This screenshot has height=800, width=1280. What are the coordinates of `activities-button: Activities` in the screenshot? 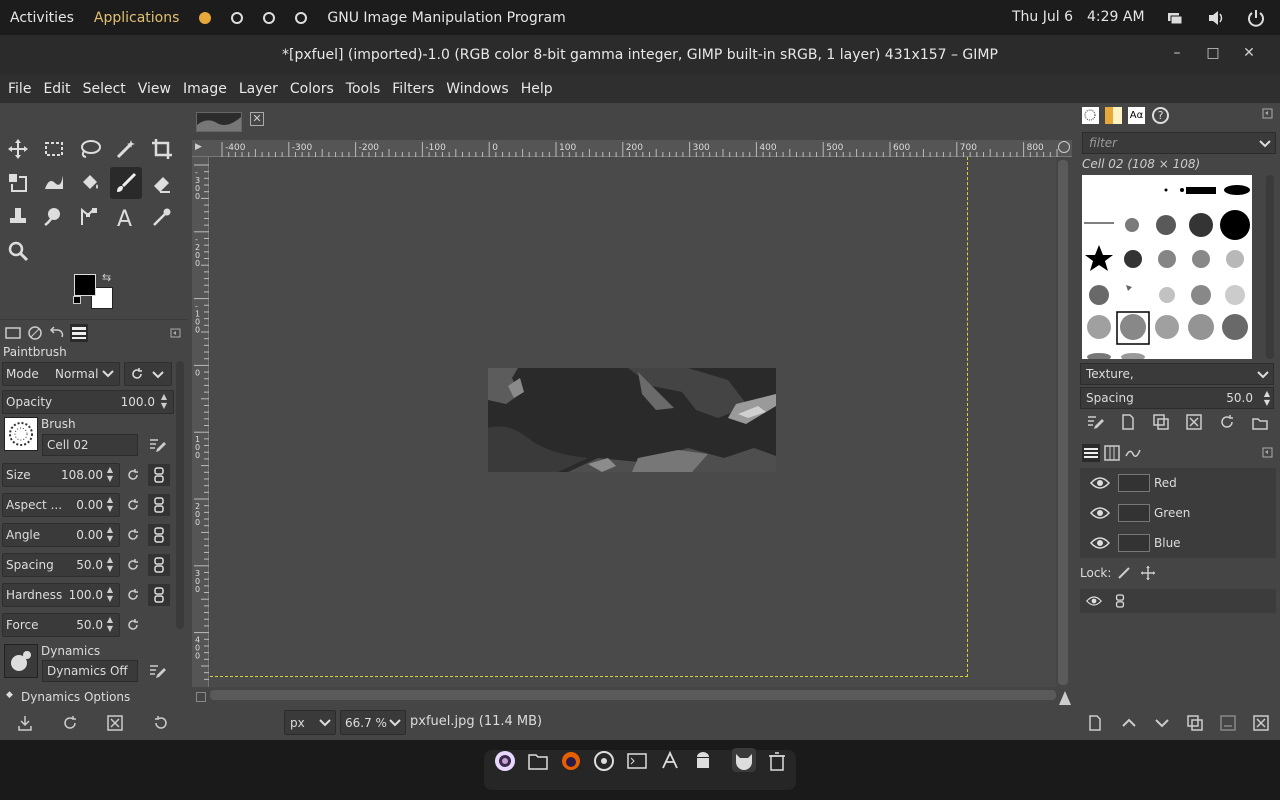 It's located at (42, 18).